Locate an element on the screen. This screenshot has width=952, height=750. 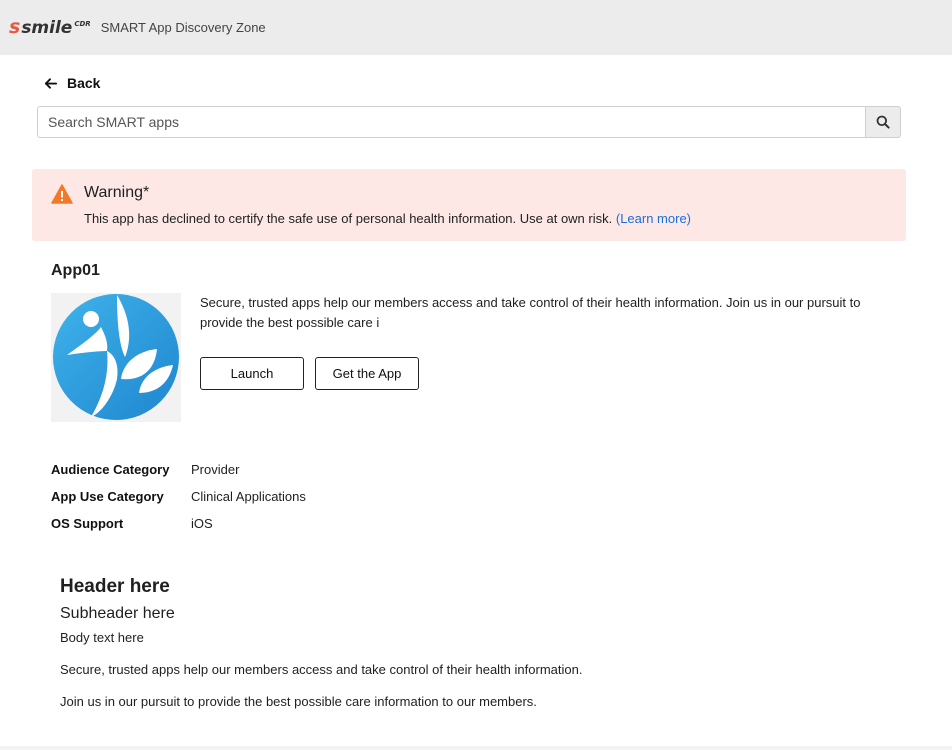
person-leaf-logo-icon is located at coordinates (116, 357).